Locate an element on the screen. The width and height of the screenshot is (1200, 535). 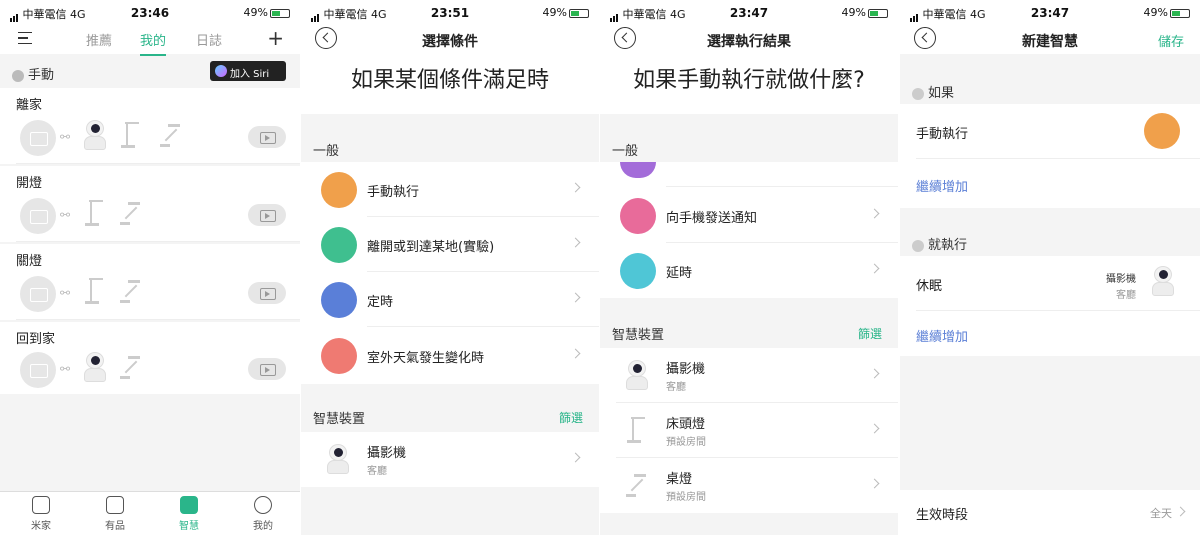
period-label: 生效時段 is located at coordinates (942, 515).